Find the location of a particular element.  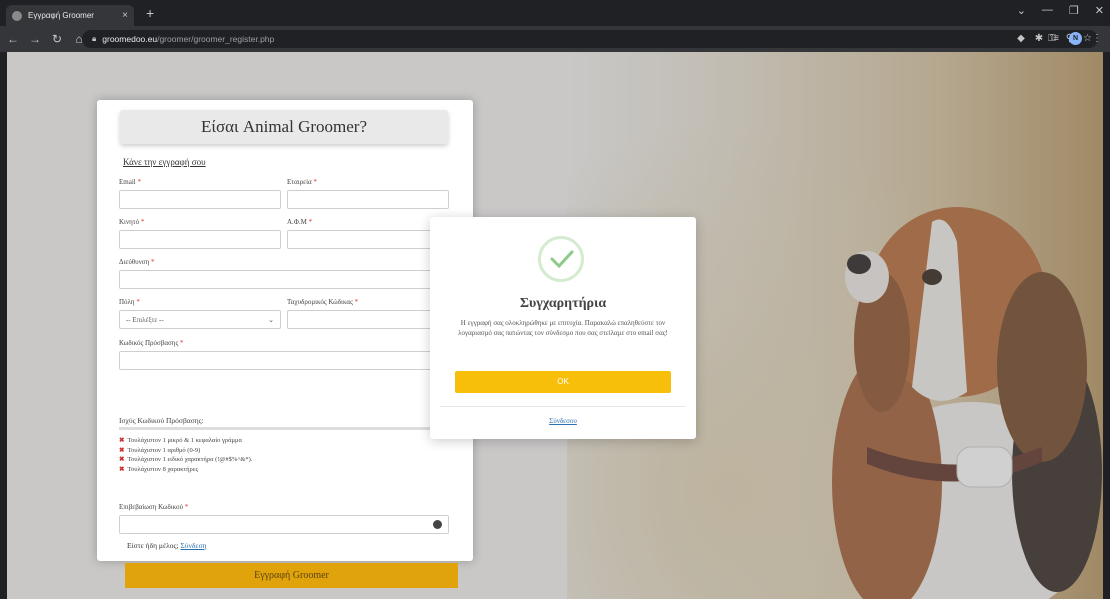

mobile-field is located at coordinates (200, 239).